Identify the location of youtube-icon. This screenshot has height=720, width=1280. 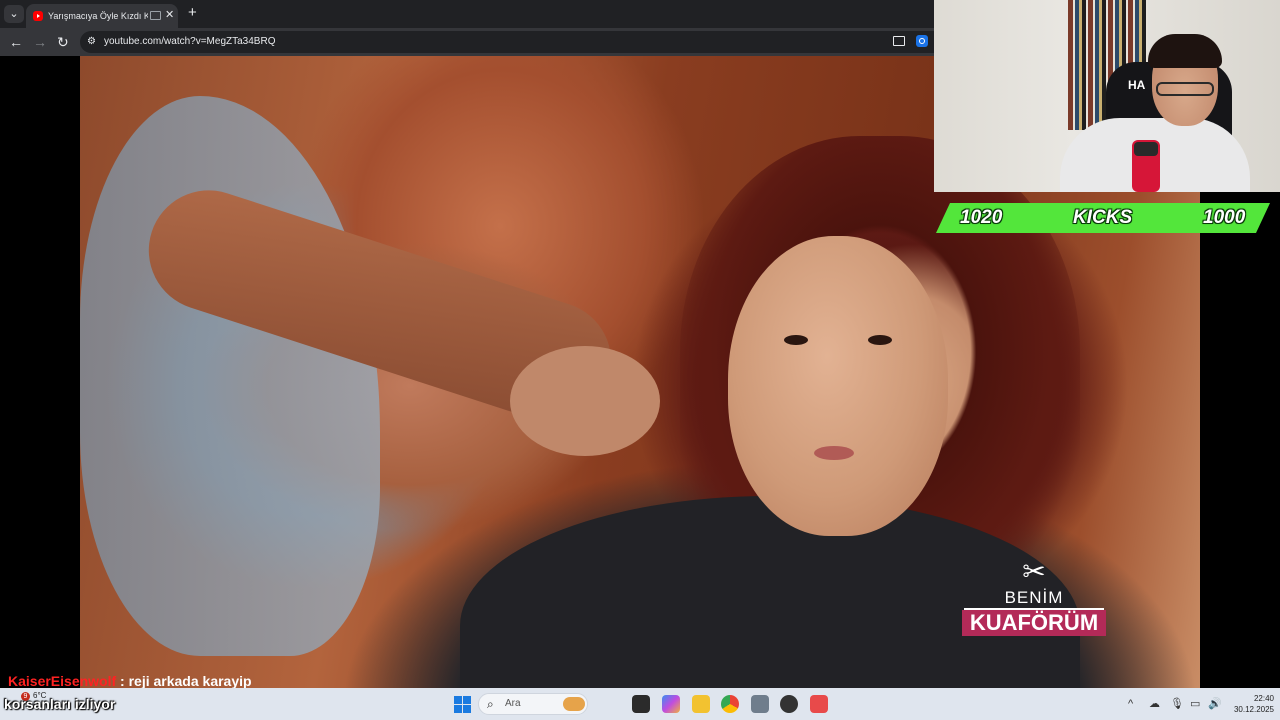
(38, 16).